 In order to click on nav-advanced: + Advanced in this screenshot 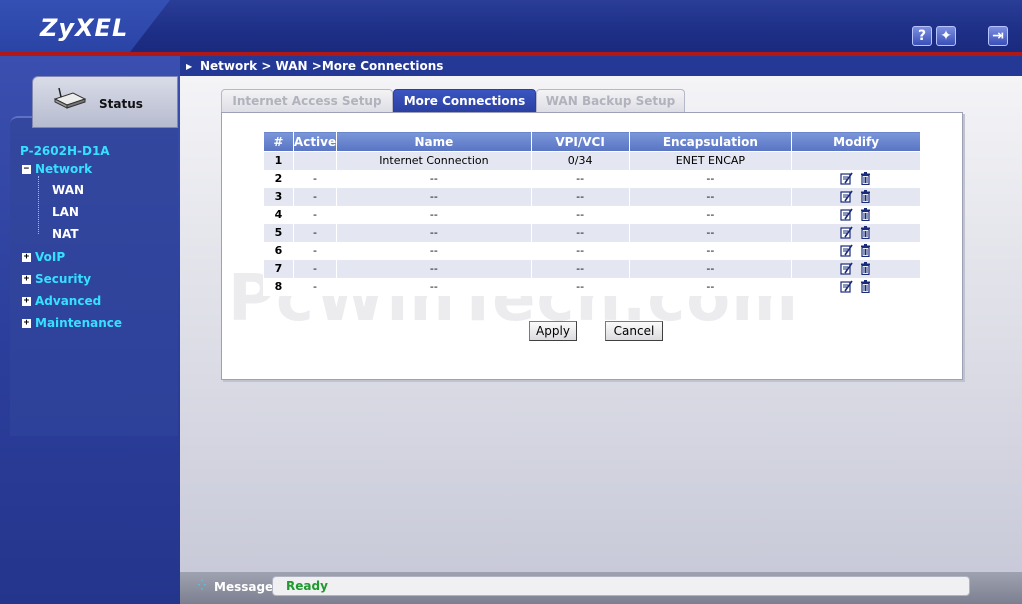, I will do `click(61, 301)`.